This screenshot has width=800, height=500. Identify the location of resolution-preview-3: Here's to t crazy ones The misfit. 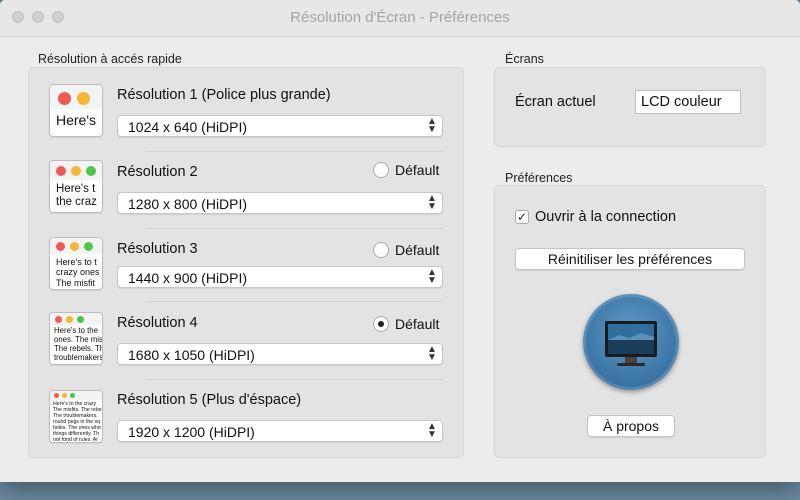
(76, 263).